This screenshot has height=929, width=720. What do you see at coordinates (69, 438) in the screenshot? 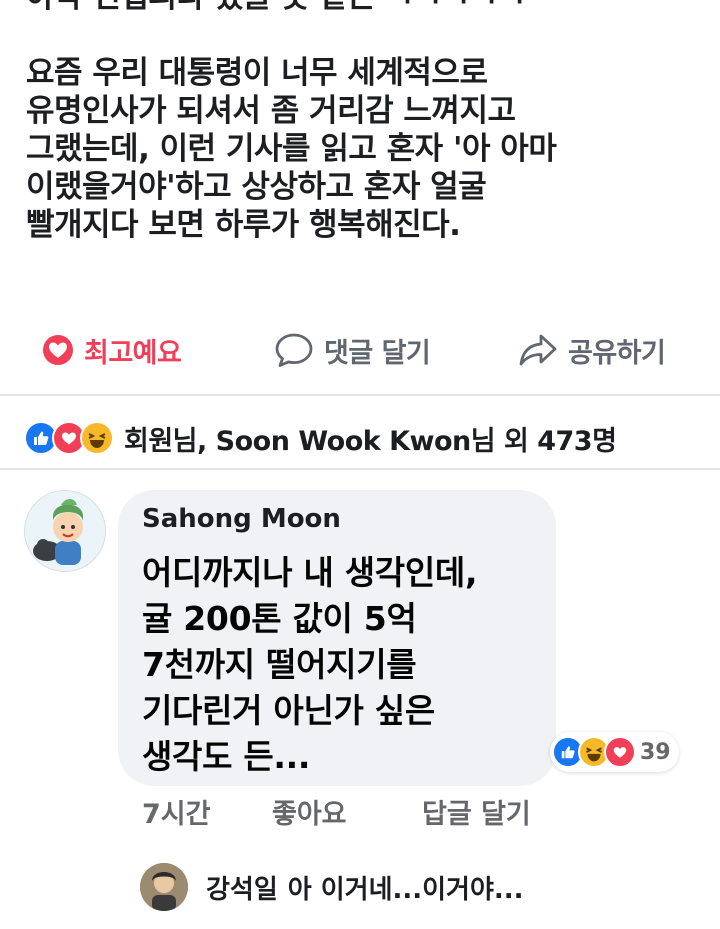
I see `reaction-icon-stack` at bounding box center [69, 438].